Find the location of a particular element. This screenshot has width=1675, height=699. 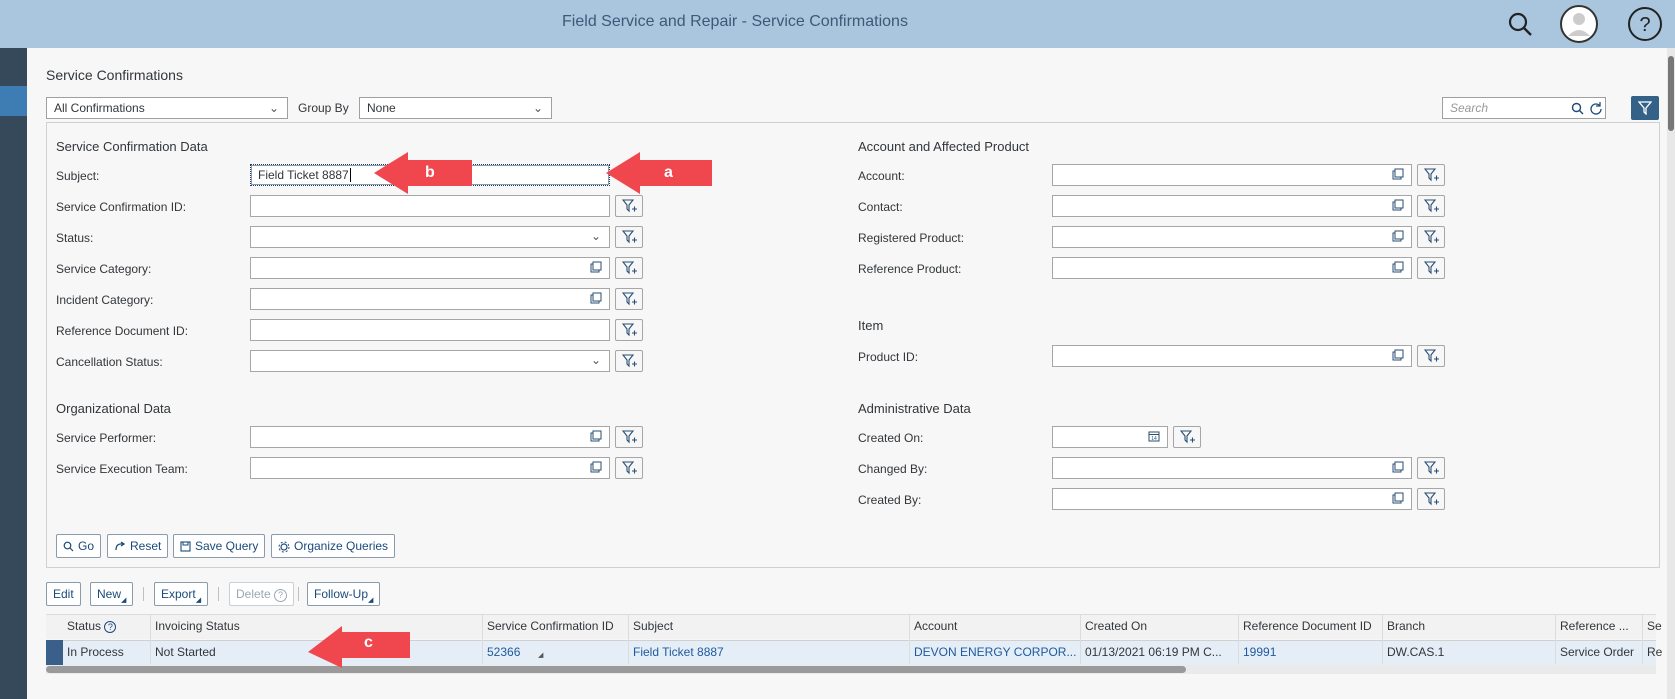

reference-product-input is located at coordinates (1232, 268).